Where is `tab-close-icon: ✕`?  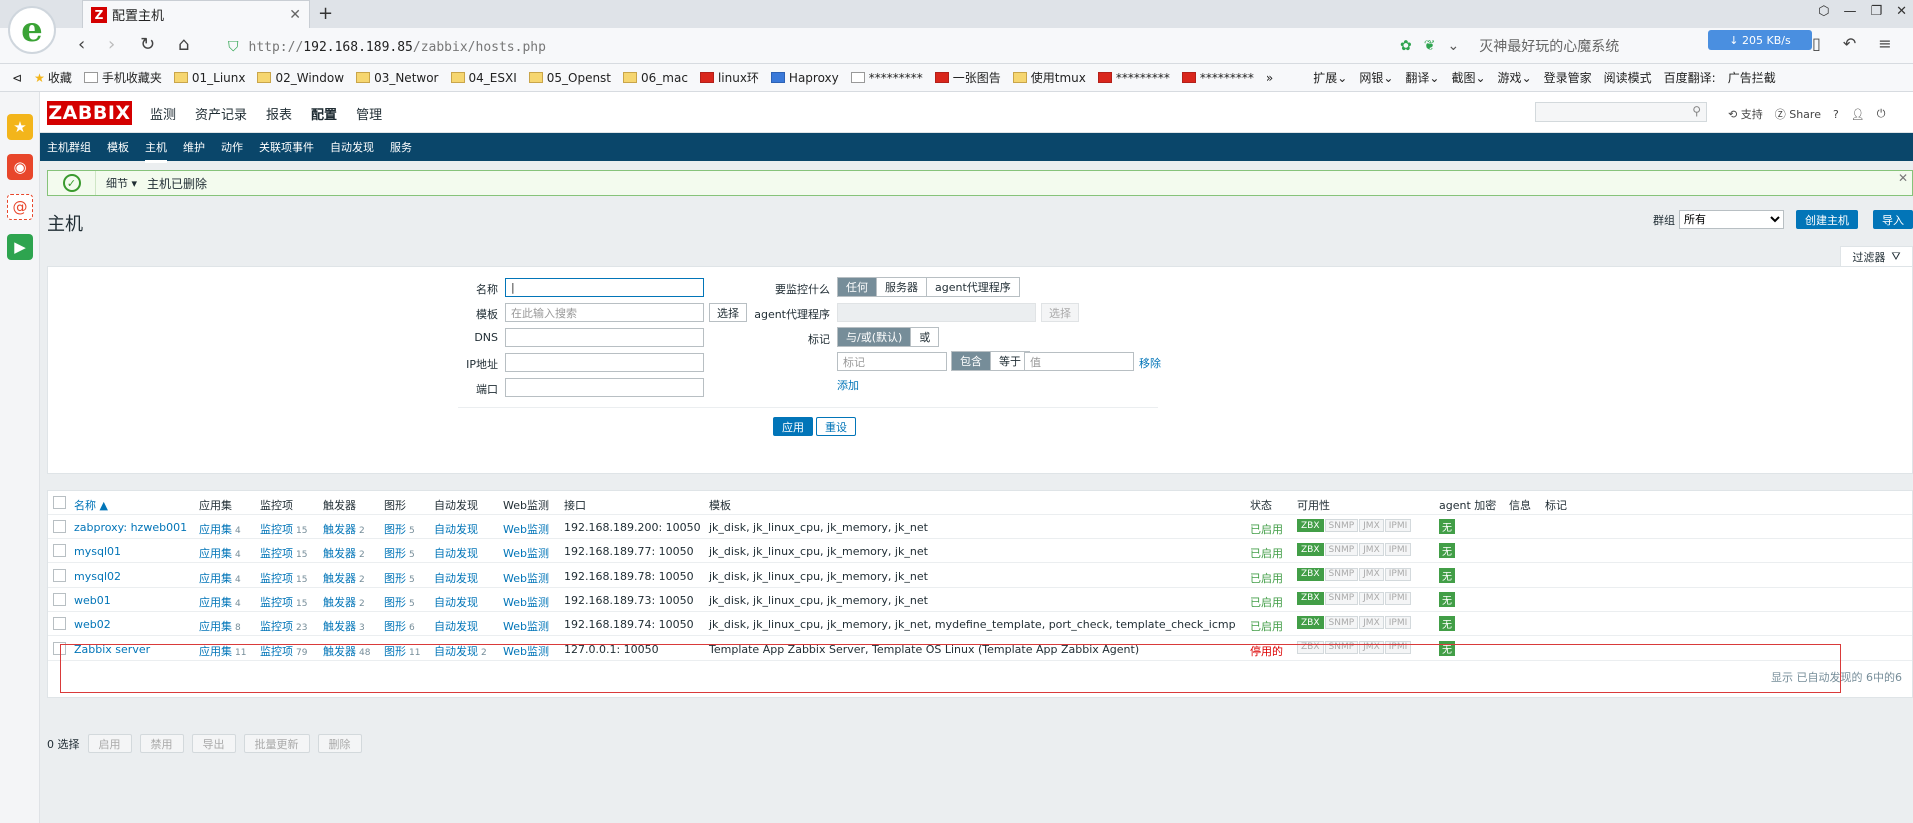 tab-close-icon: ✕ is located at coordinates (295, 15).